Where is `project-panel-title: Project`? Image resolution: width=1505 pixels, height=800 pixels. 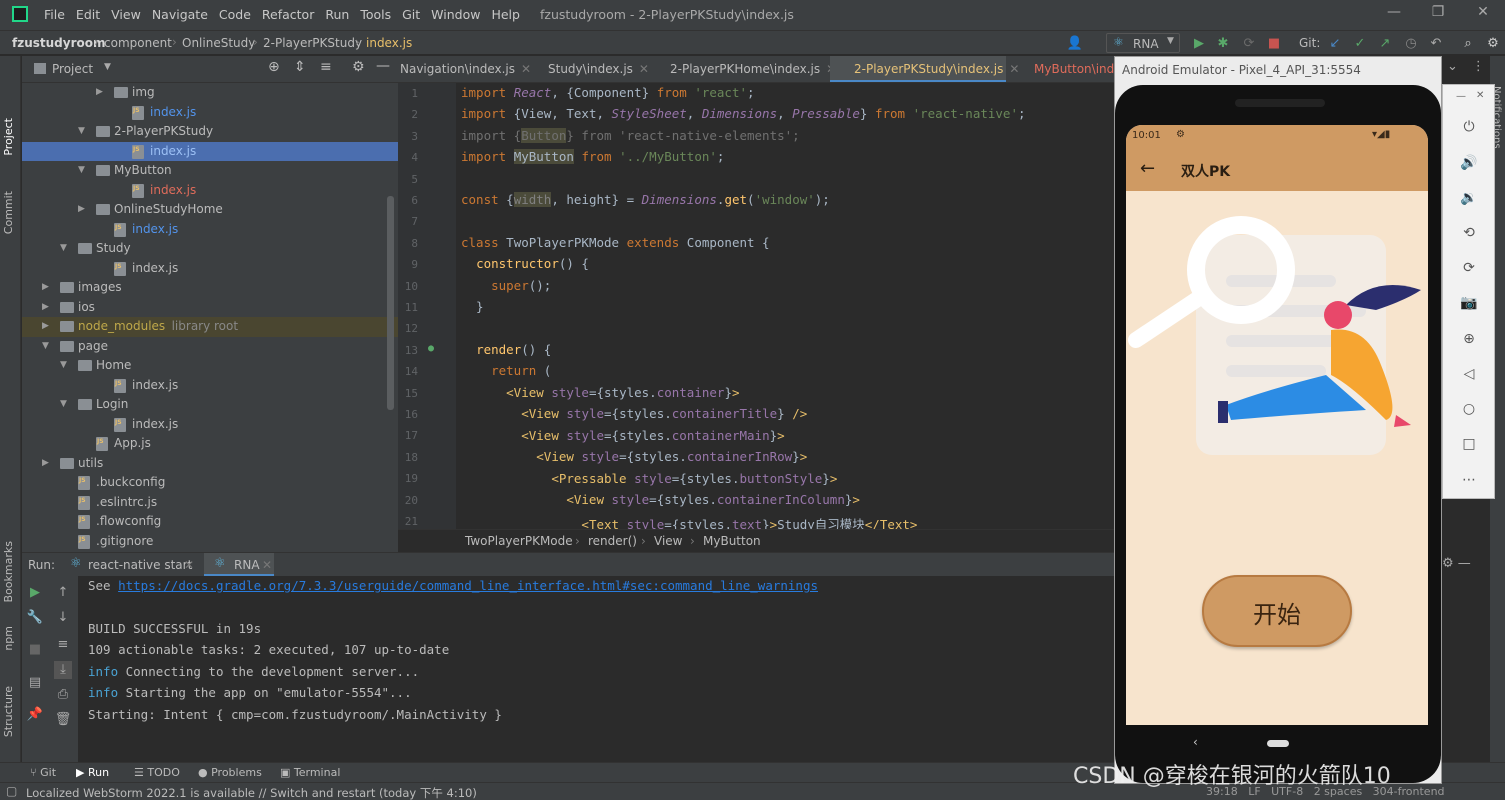
project-panel-title: Project is located at coordinates (72, 69).